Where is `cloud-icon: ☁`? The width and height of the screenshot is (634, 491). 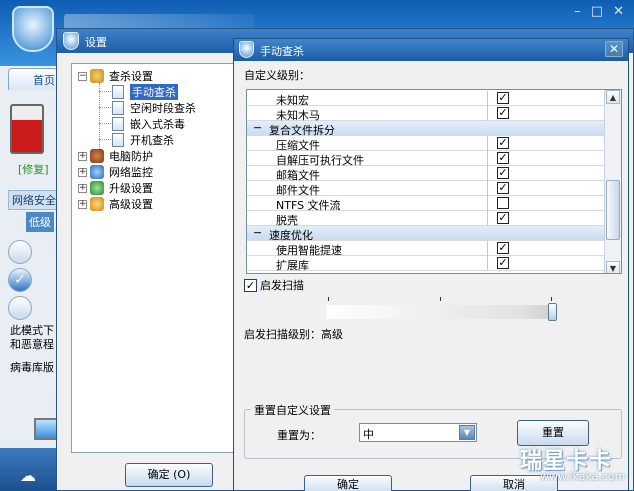
cloud-icon: ☁ is located at coordinates (28, 475).